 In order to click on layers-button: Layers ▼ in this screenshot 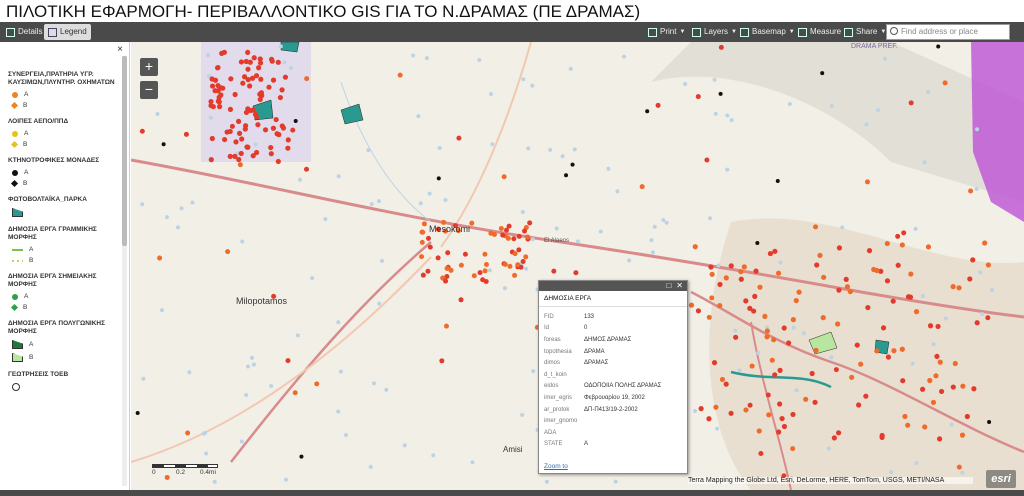, I will do `click(714, 32)`.